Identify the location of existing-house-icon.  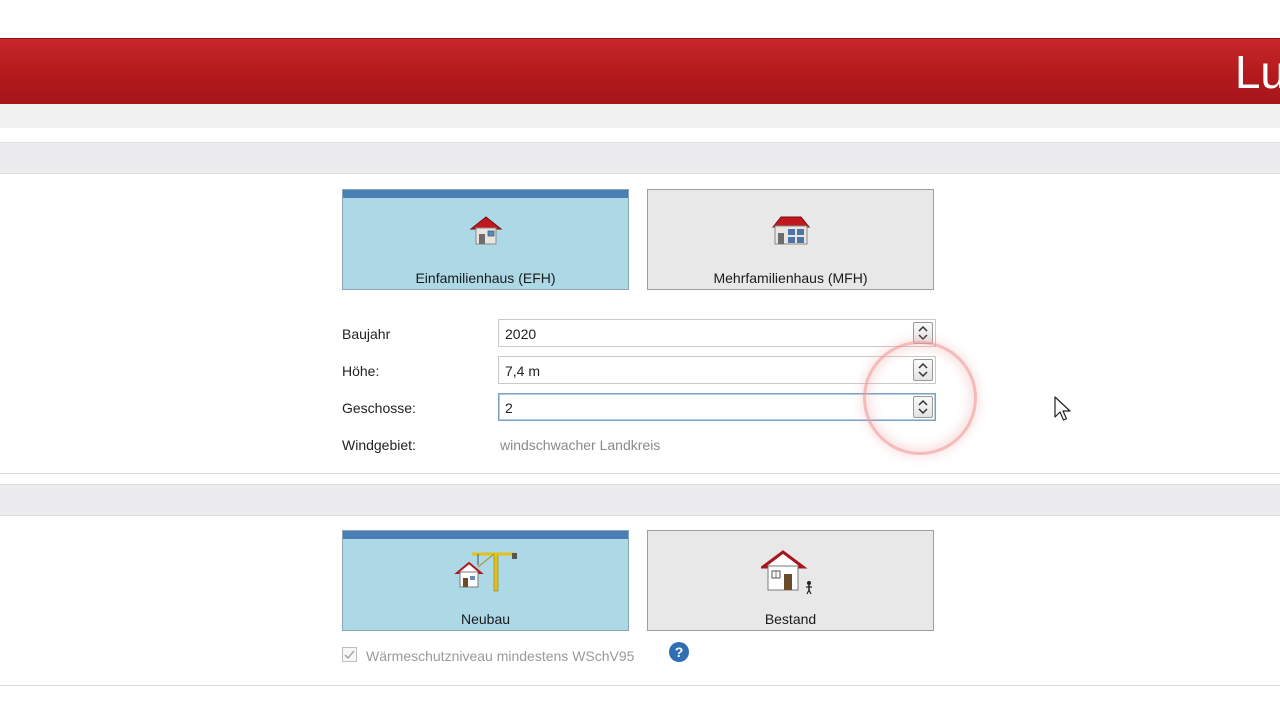
(789, 574).